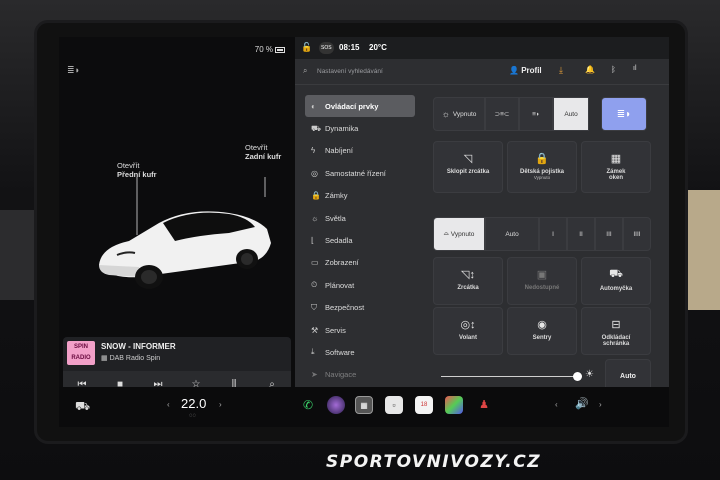 This screenshot has height=480, width=720. What do you see at coordinates (313, 352) in the screenshot?
I see `download-icon: ⤓` at bounding box center [313, 352].